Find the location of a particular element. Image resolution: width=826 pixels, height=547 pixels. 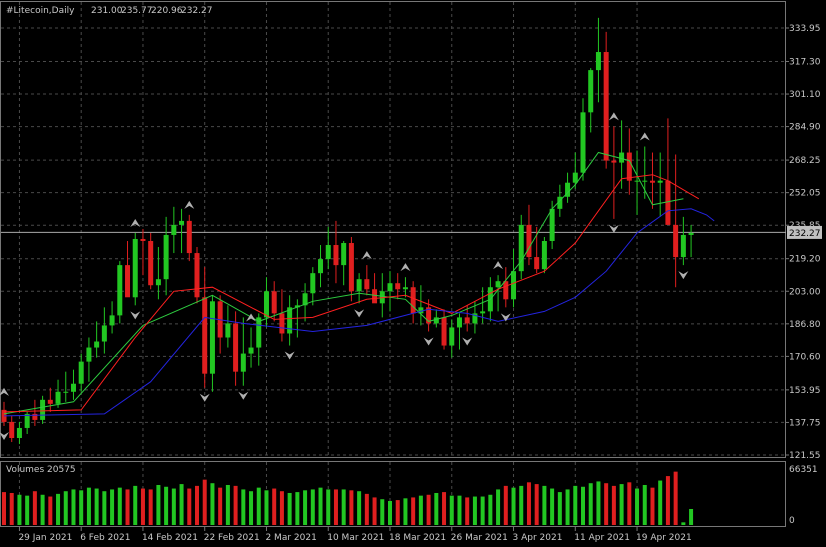

time-tick-label: 14 Feb 2021 is located at coordinates (170, 538).